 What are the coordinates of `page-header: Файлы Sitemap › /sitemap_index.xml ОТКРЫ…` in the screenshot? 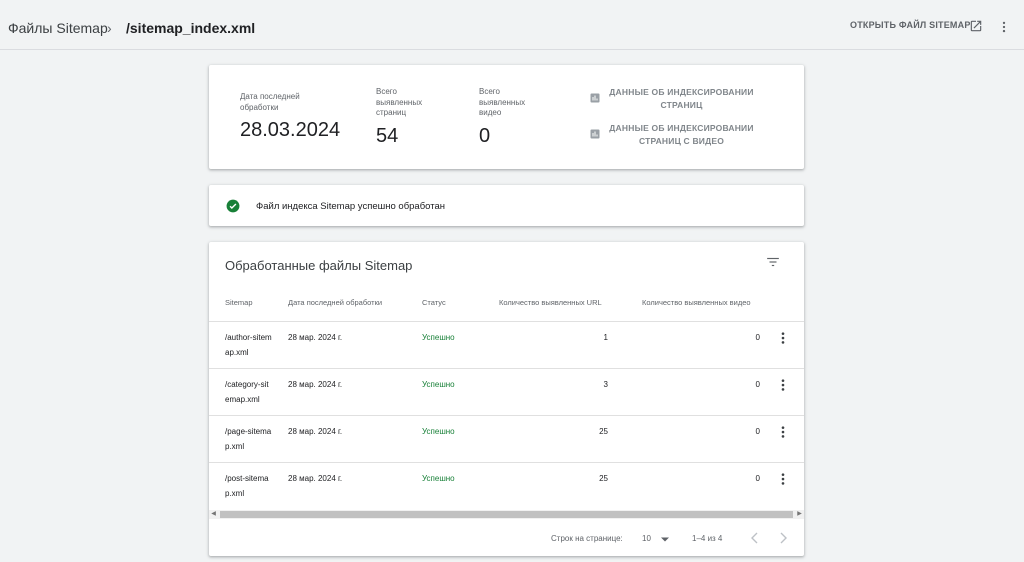 It's located at (512, 25).